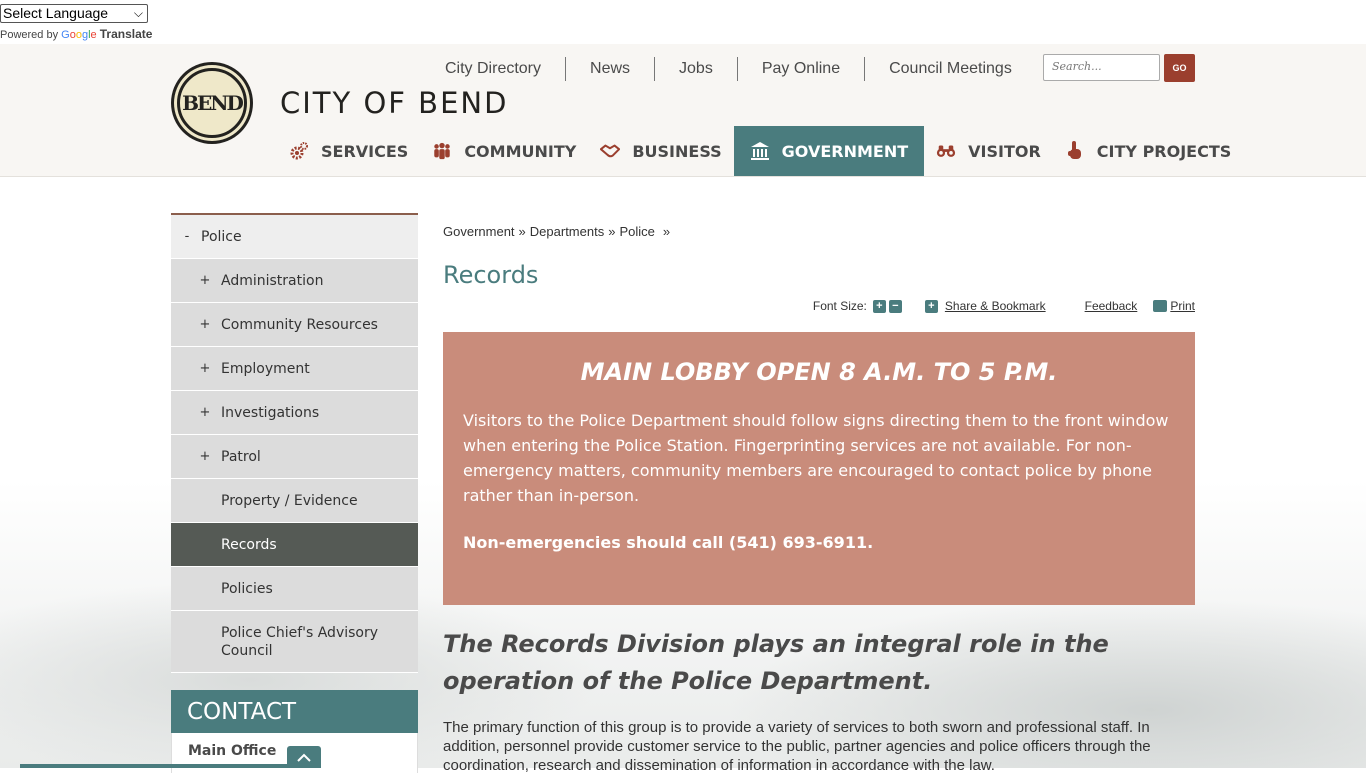 Image resolution: width=1366 pixels, height=775 pixels. I want to click on sidebar-item-chiefs-advisory-council: Police Chief's Advisory Council, so click(294, 642).